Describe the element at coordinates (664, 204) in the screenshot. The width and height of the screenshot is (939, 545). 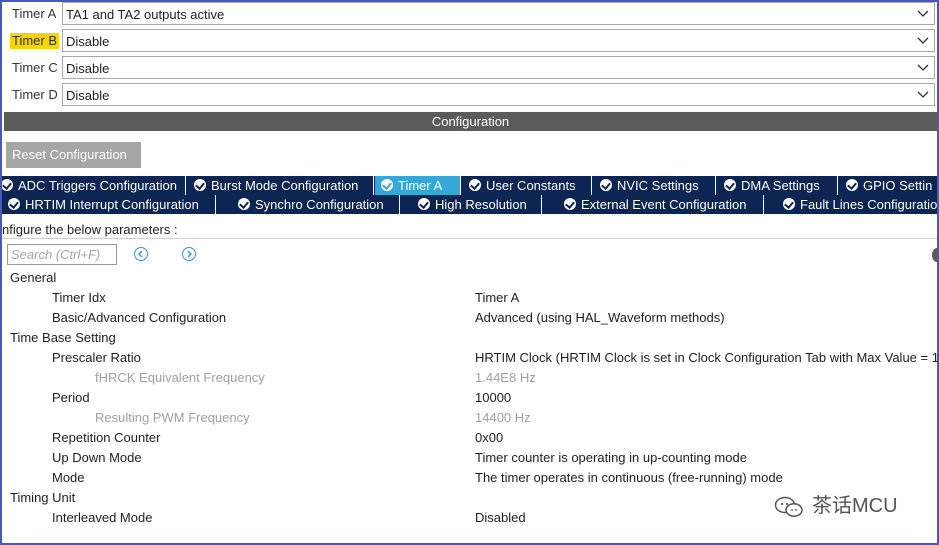
I see `tab-label: External Event Configuration` at that location.